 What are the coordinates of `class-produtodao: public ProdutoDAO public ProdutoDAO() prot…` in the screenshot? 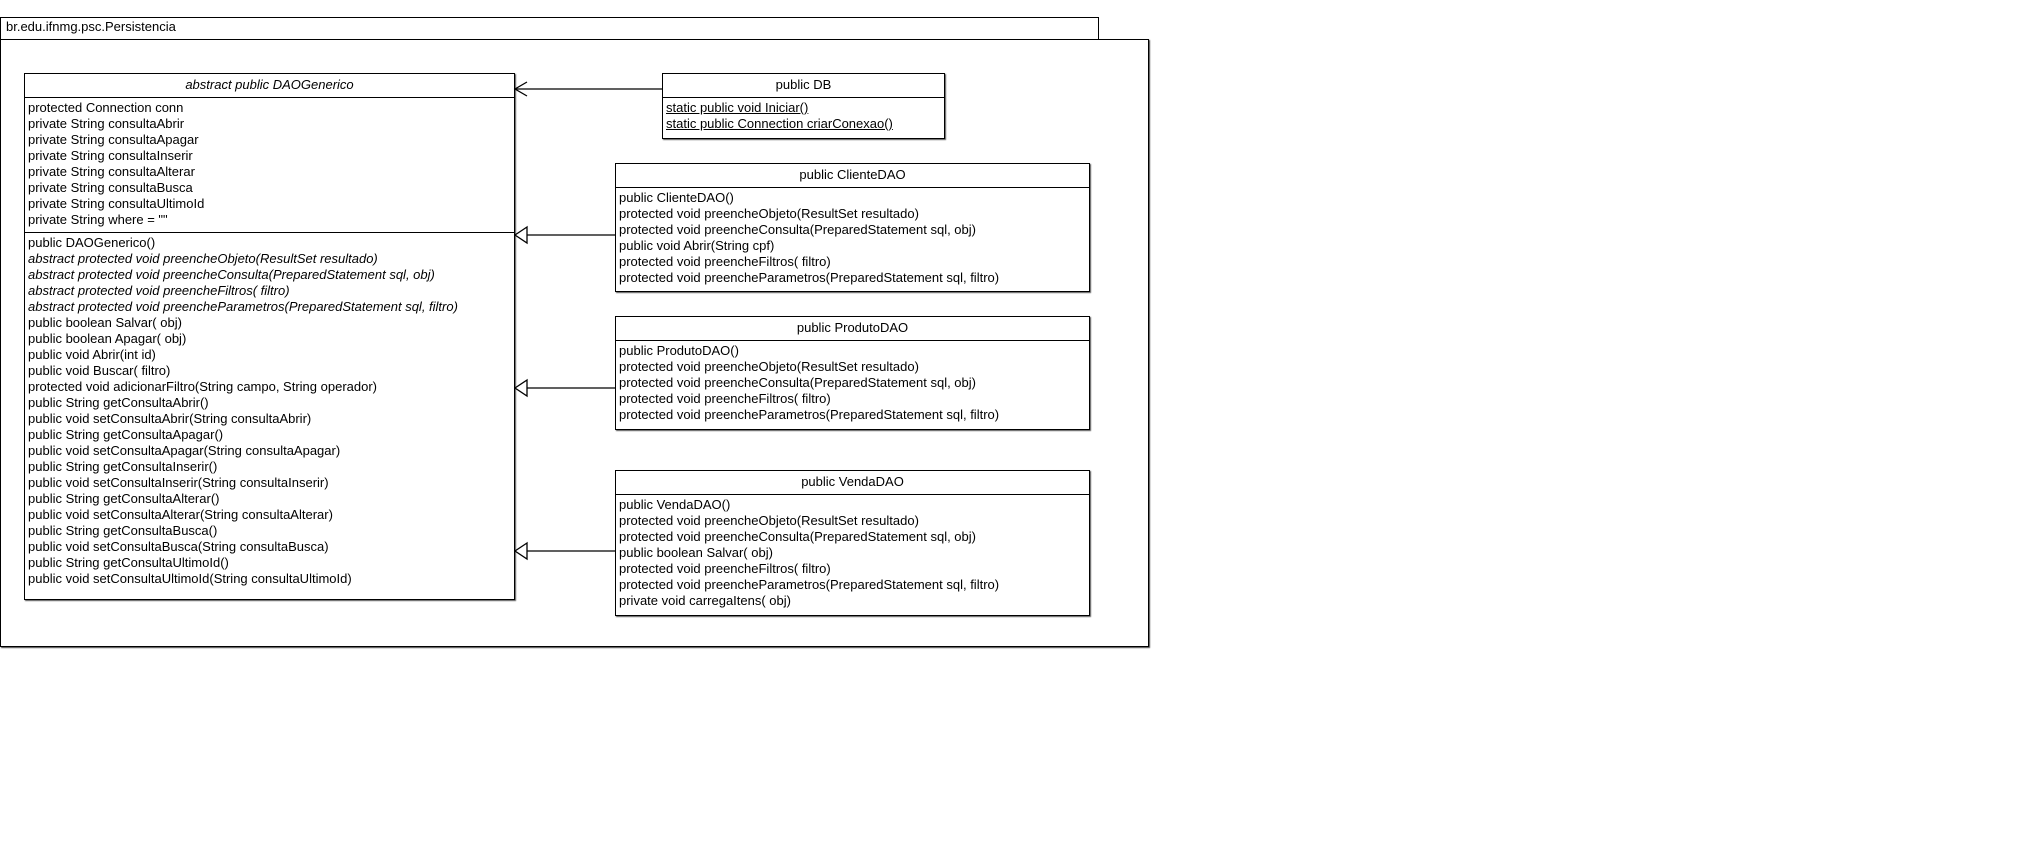 It's located at (852, 373).